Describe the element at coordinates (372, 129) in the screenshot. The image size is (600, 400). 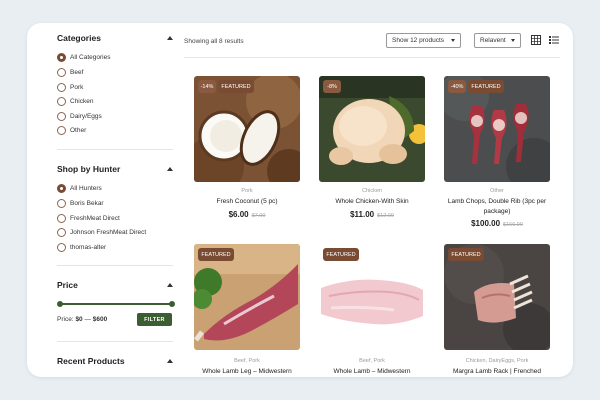
I see `product-image-chicken: -8%` at that location.